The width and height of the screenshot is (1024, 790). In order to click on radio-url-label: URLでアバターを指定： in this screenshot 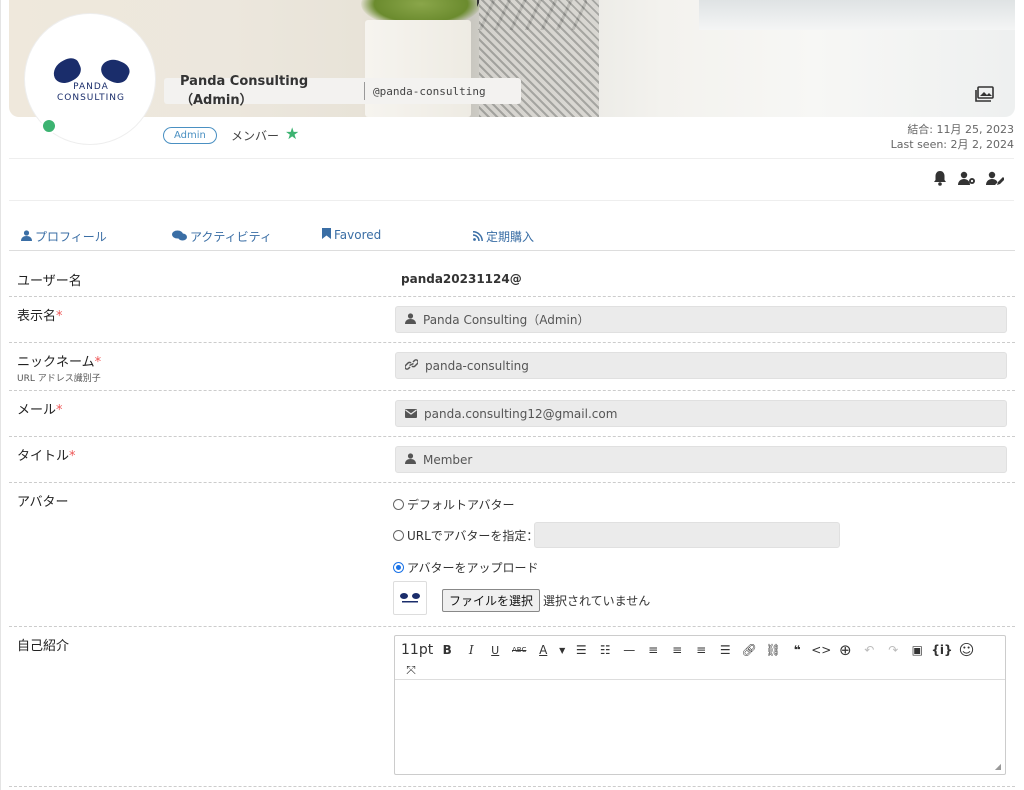, I will do `click(473, 536)`.